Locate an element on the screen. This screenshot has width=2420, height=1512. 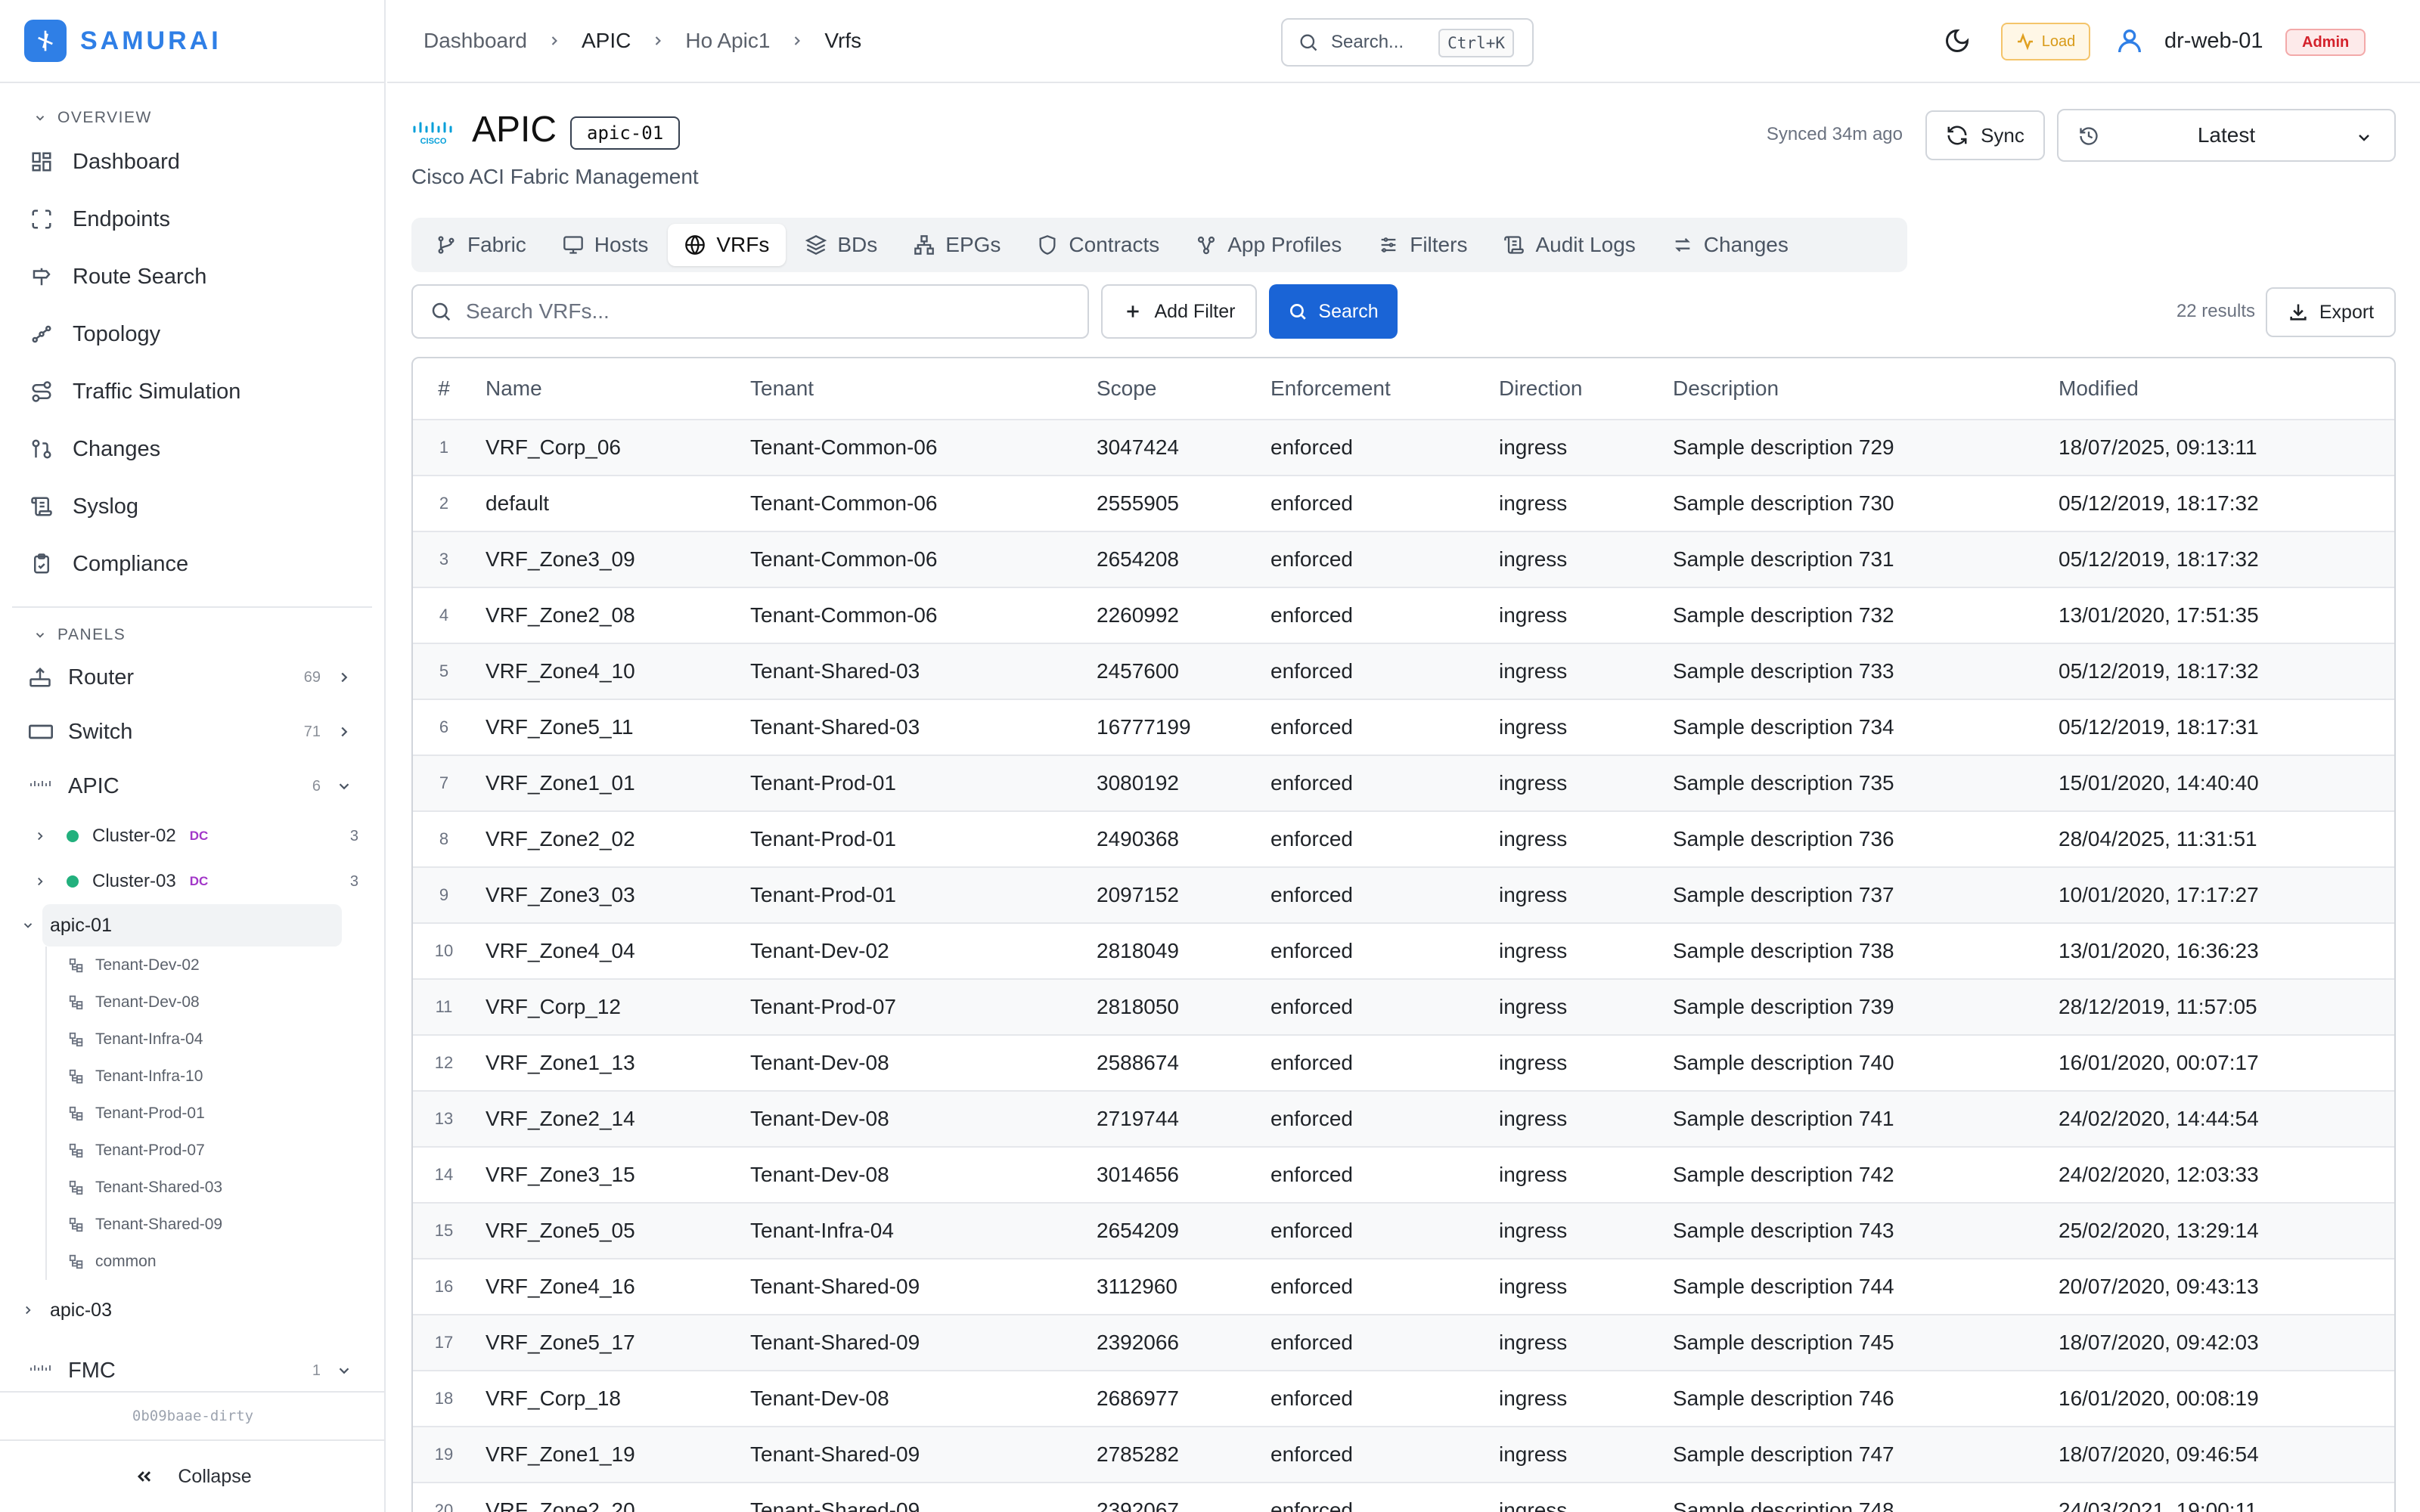
global-search: Search... Ctrl+K is located at coordinates (1407, 42).